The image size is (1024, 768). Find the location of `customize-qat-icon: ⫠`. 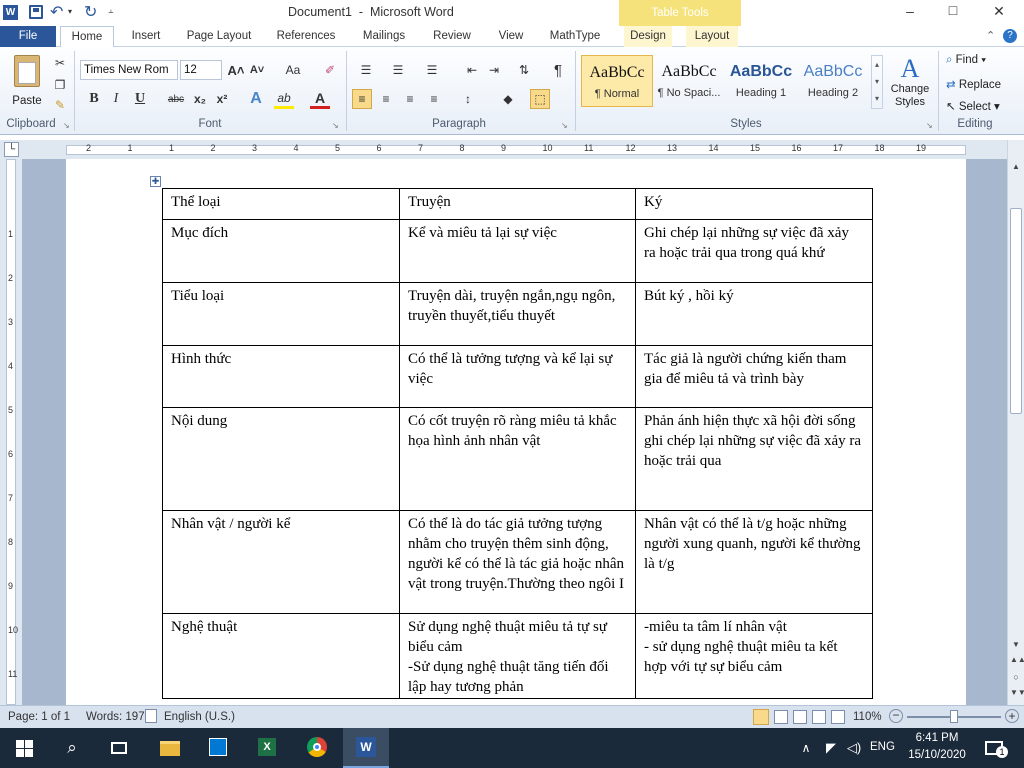

customize-qat-icon: ⫠ is located at coordinates (110, 10).